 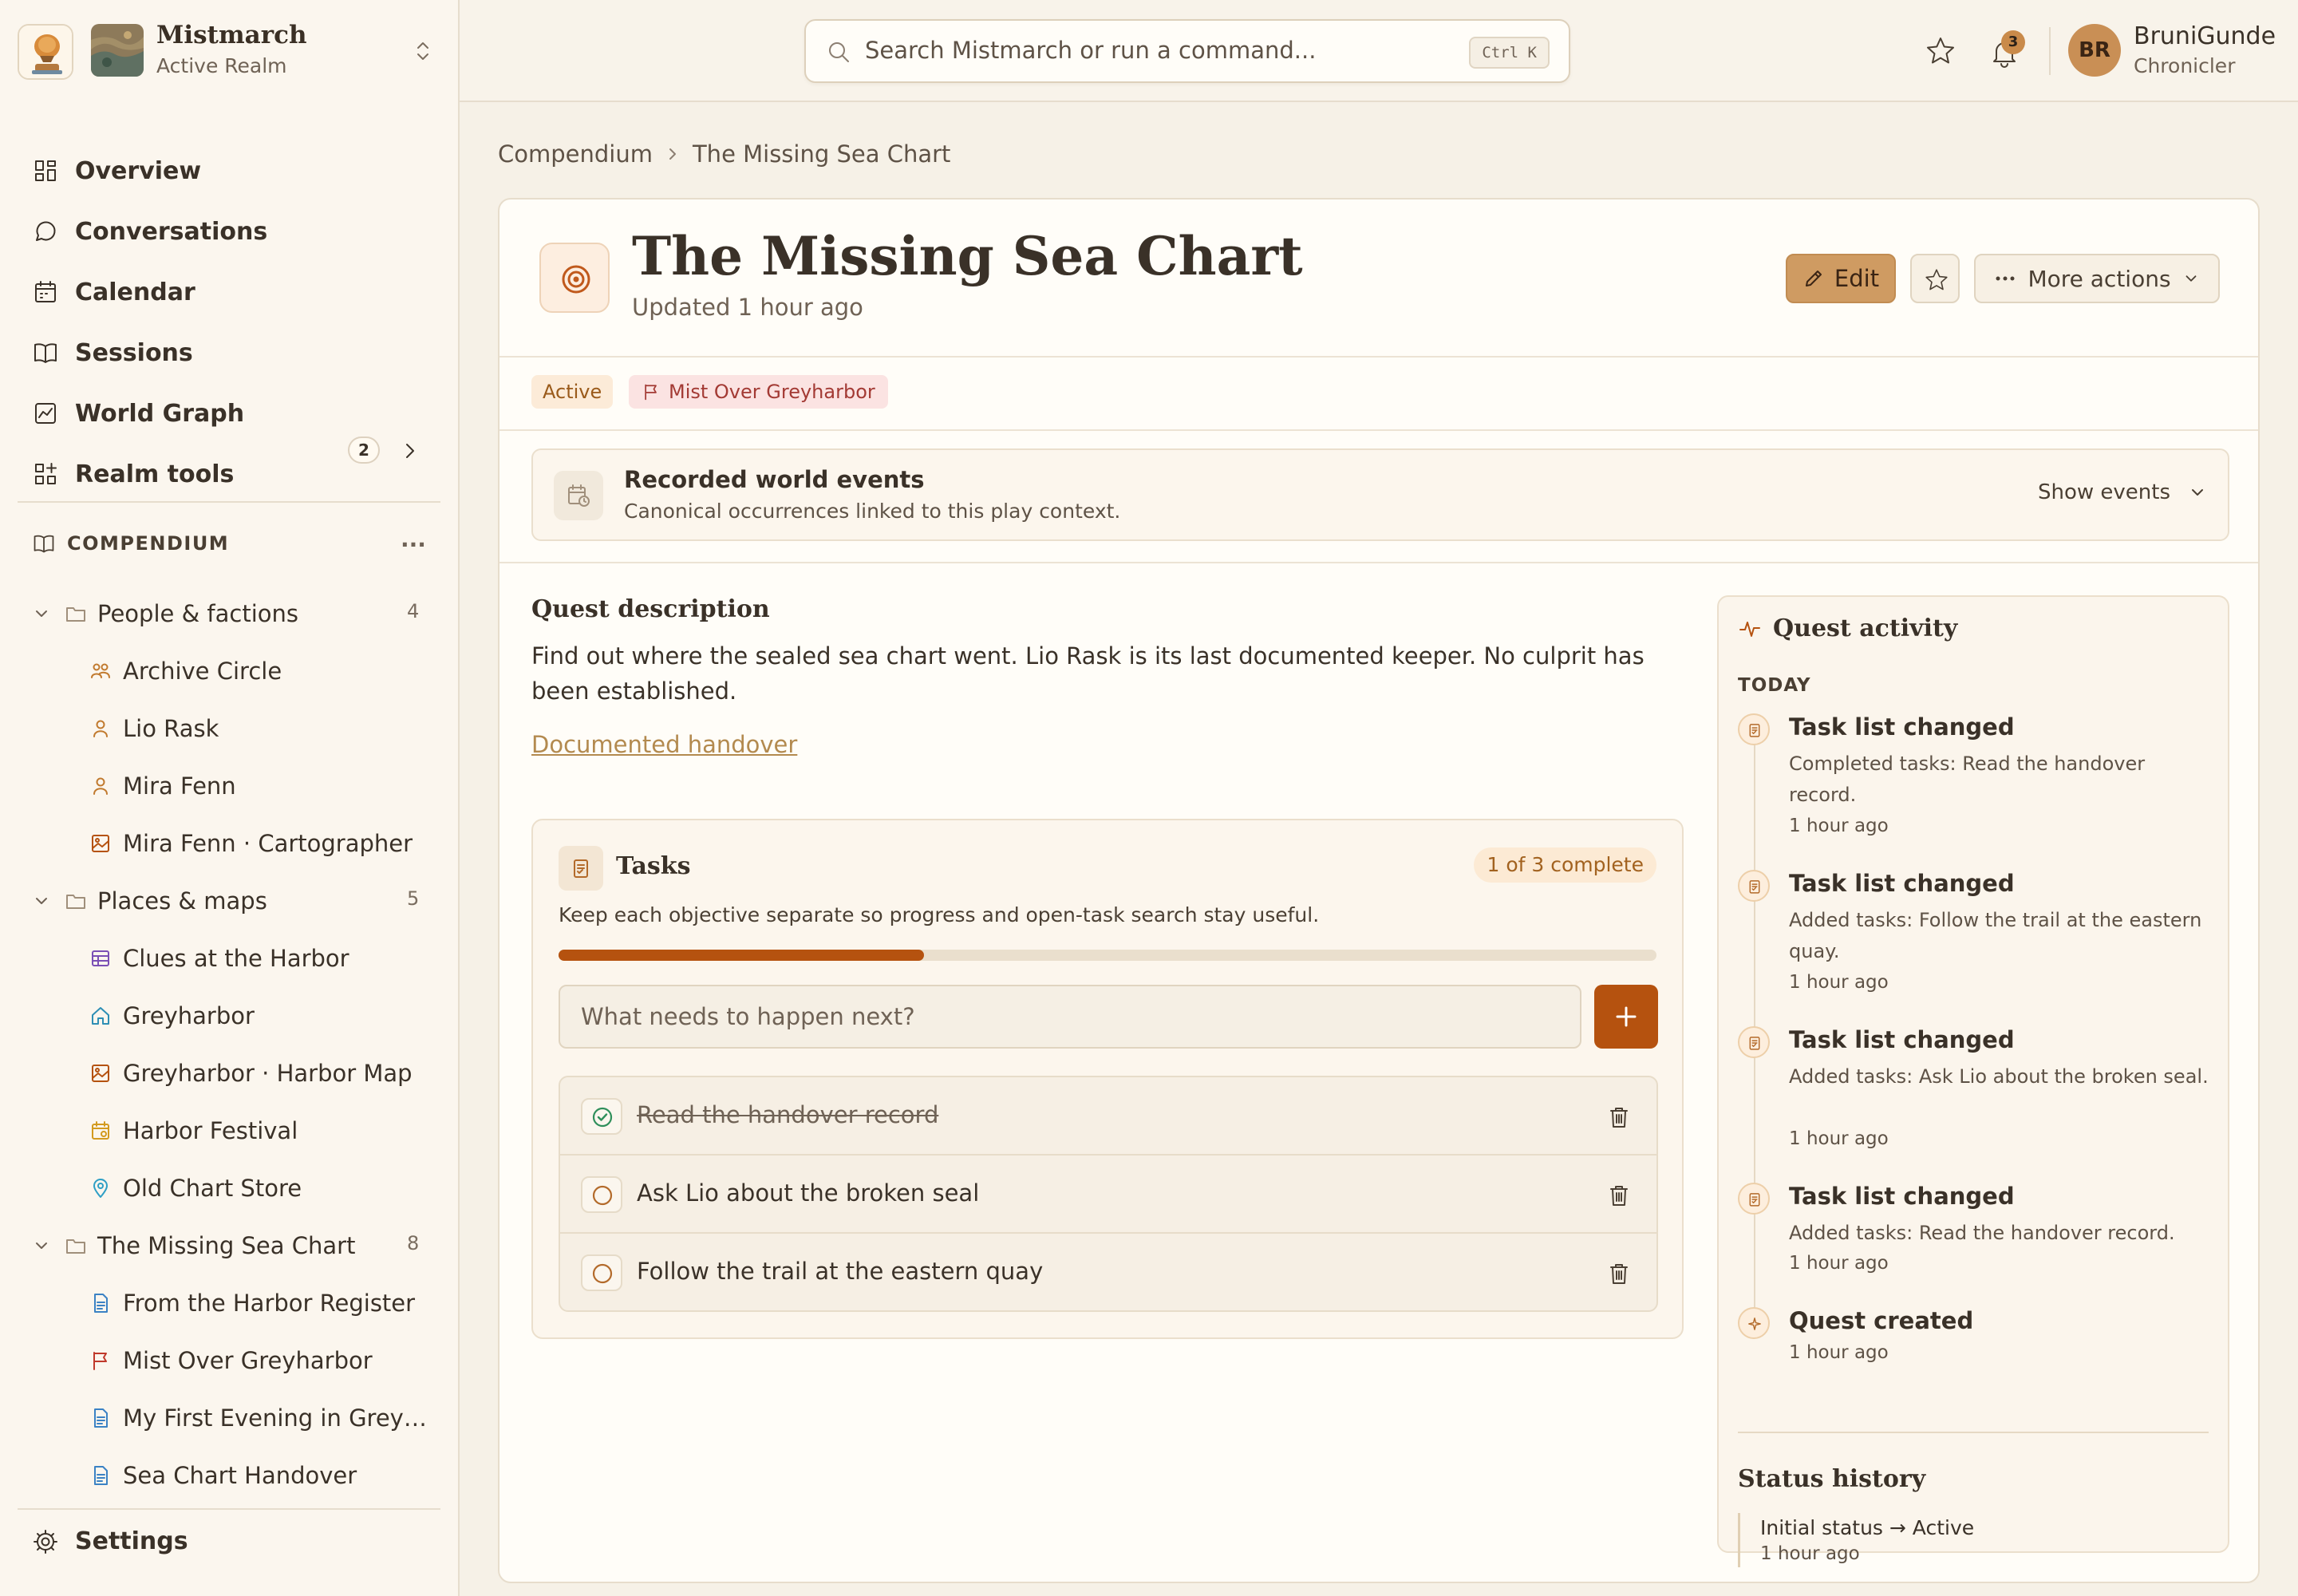 I want to click on nav-label: Calendar, so click(x=135, y=292).